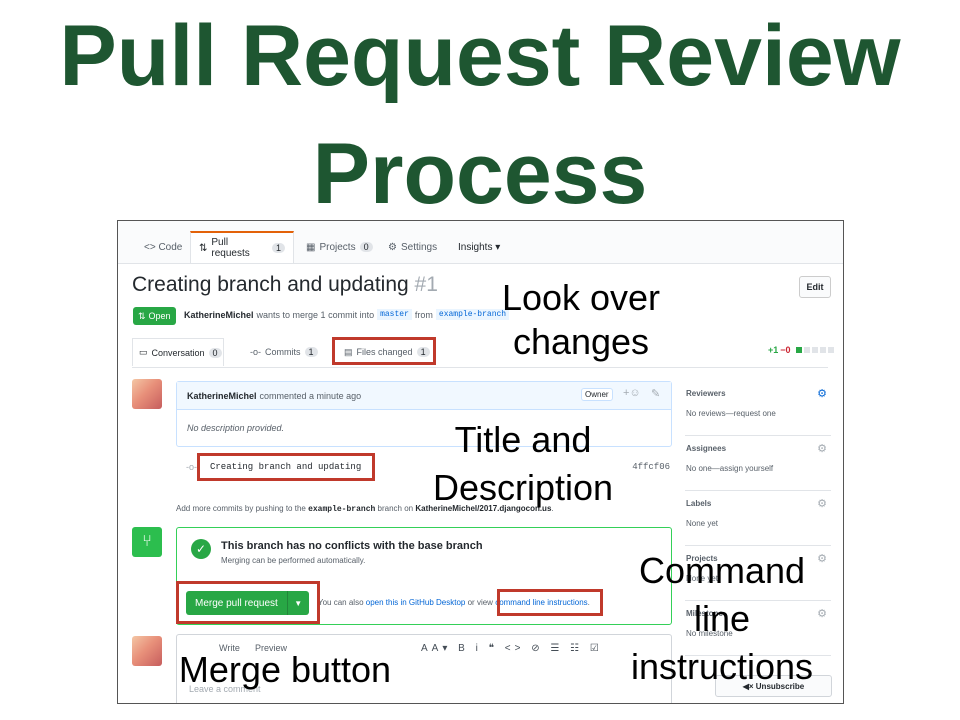 This screenshot has width=960, height=720. I want to click on tab-settings: ⚙ Settings, so click(412, 247).